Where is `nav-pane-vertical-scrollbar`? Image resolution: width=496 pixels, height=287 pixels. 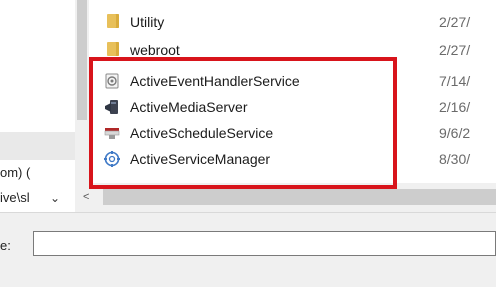
nav-pane-vertical-scrollbar is located at coordinates (82, 91).